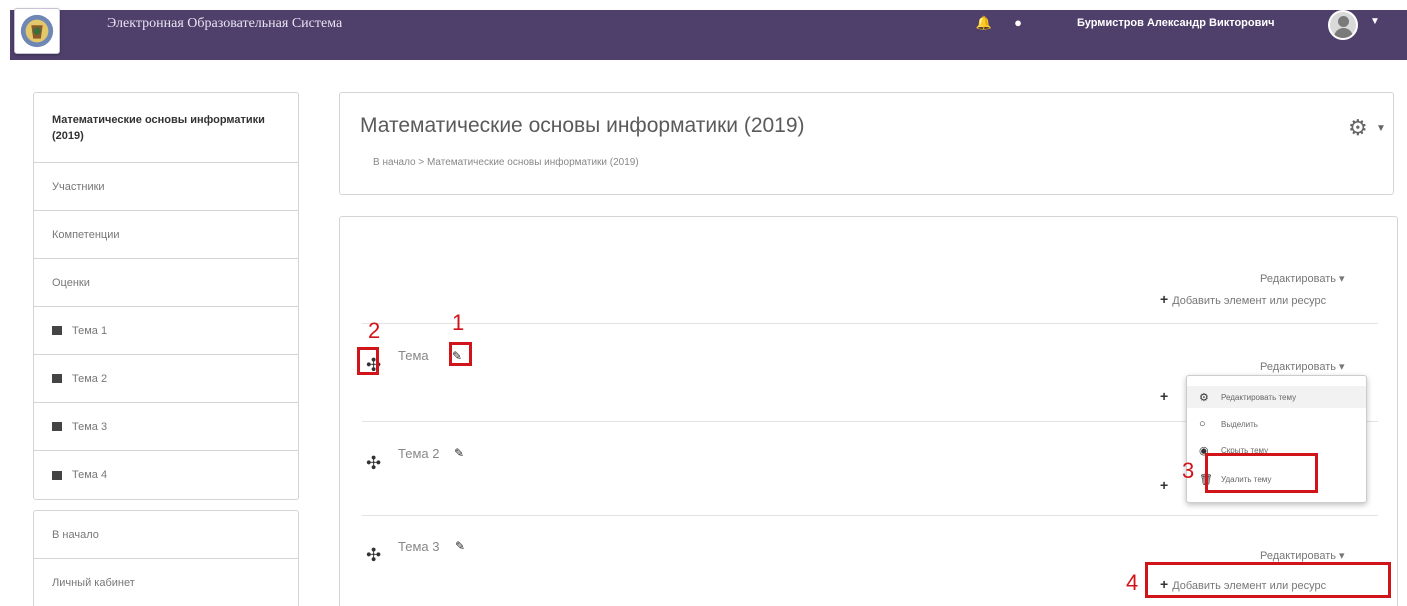  Describe the element at coordinates (166, 187) in the screenshot. I see `sidebar-item-participants: Участники` at that location.